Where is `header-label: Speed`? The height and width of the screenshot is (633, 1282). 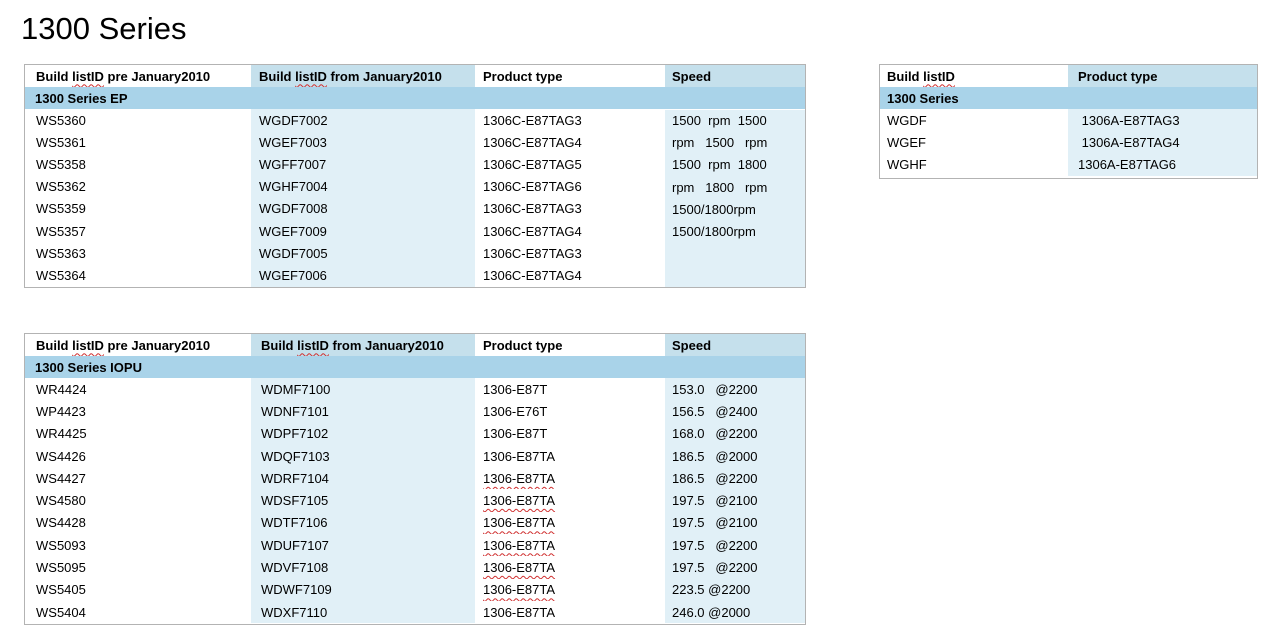
header-label: Speed is located at coordinates (692, 345).